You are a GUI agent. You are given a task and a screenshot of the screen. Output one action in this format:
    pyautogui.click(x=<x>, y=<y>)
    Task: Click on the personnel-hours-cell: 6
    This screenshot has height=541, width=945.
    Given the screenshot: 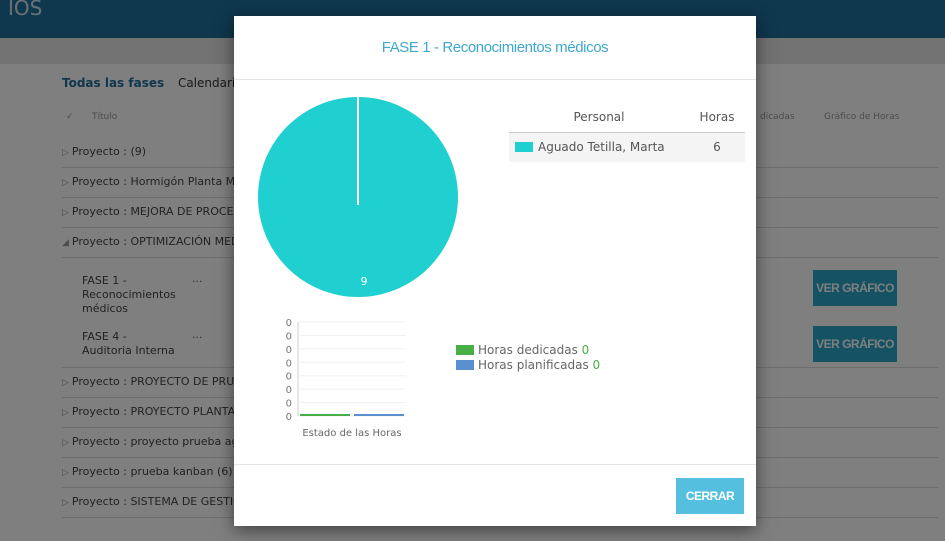 What is the action you would take?
    pyautogui.click(x=717, y=147)
    